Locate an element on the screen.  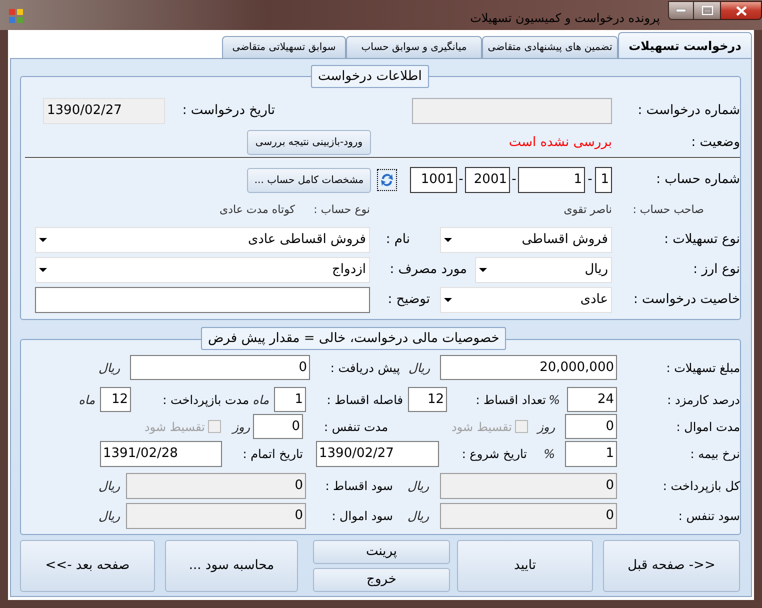
close-icon is located at coordinates (741, 11).